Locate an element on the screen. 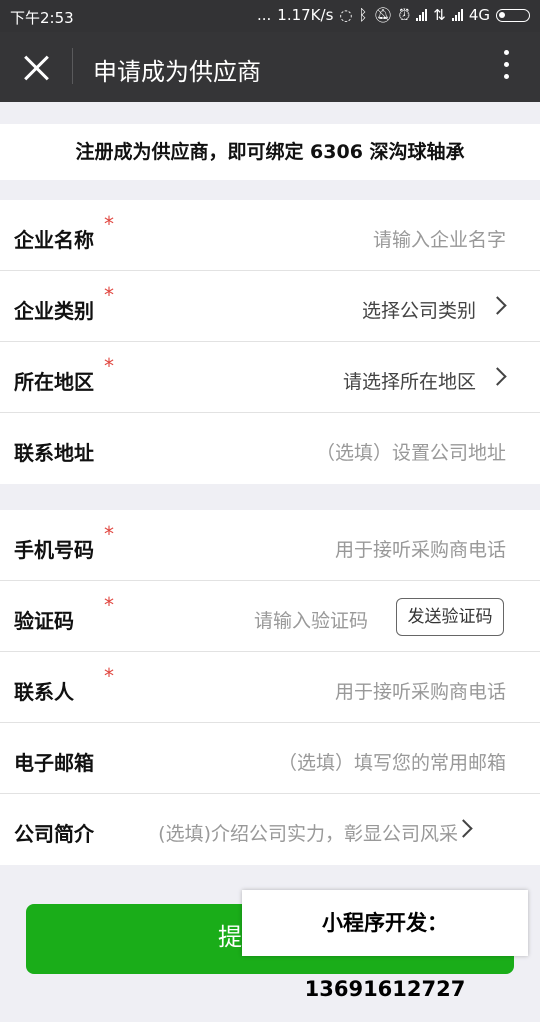 This screenshot has height=1022, width=540. mute-icon: 🔕︎ is located at coordinates (383, 15).